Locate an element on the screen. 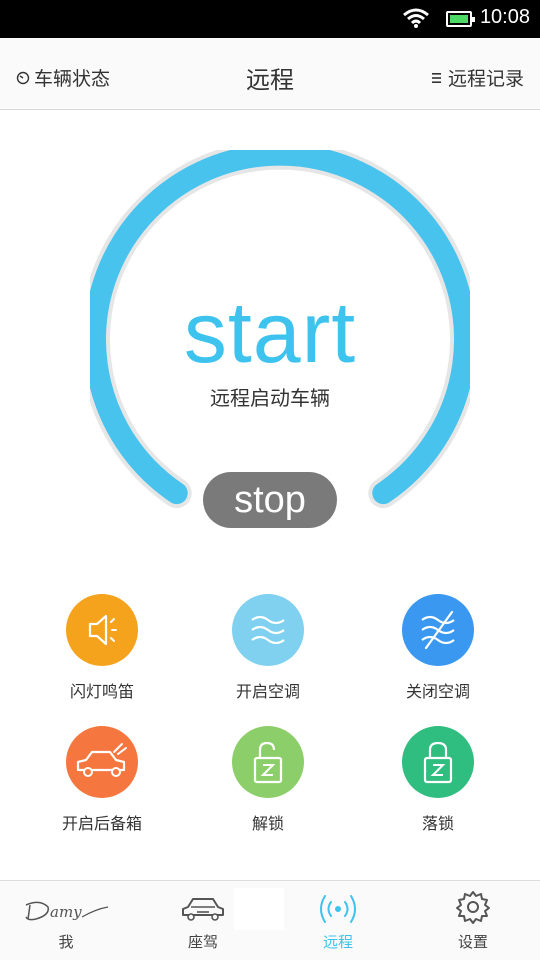  open-trunk-button: 开启后备箱 is located at coordinates (102, 780).